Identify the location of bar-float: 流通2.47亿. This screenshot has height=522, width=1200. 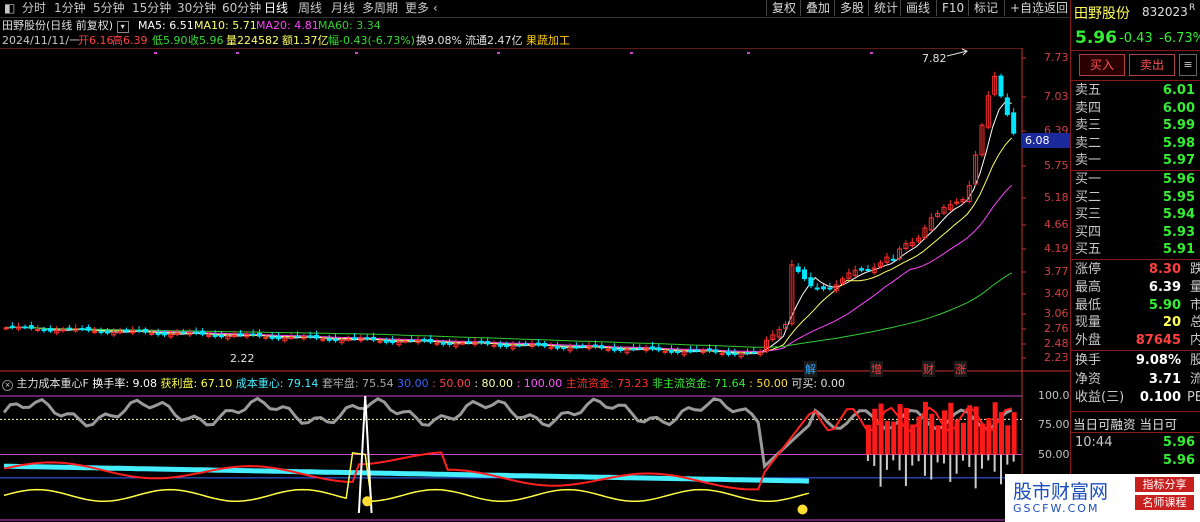
(494, 40).